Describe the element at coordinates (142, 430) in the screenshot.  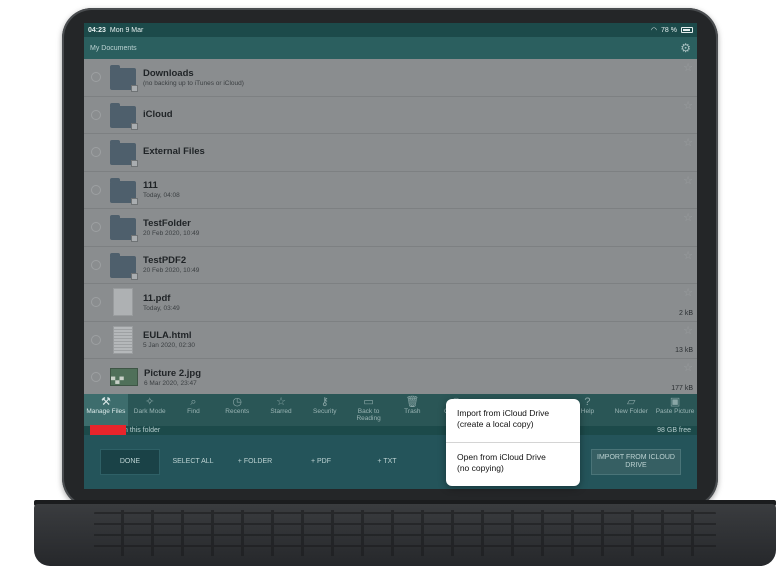
I see `folder-info-text: n this folder` at that location.